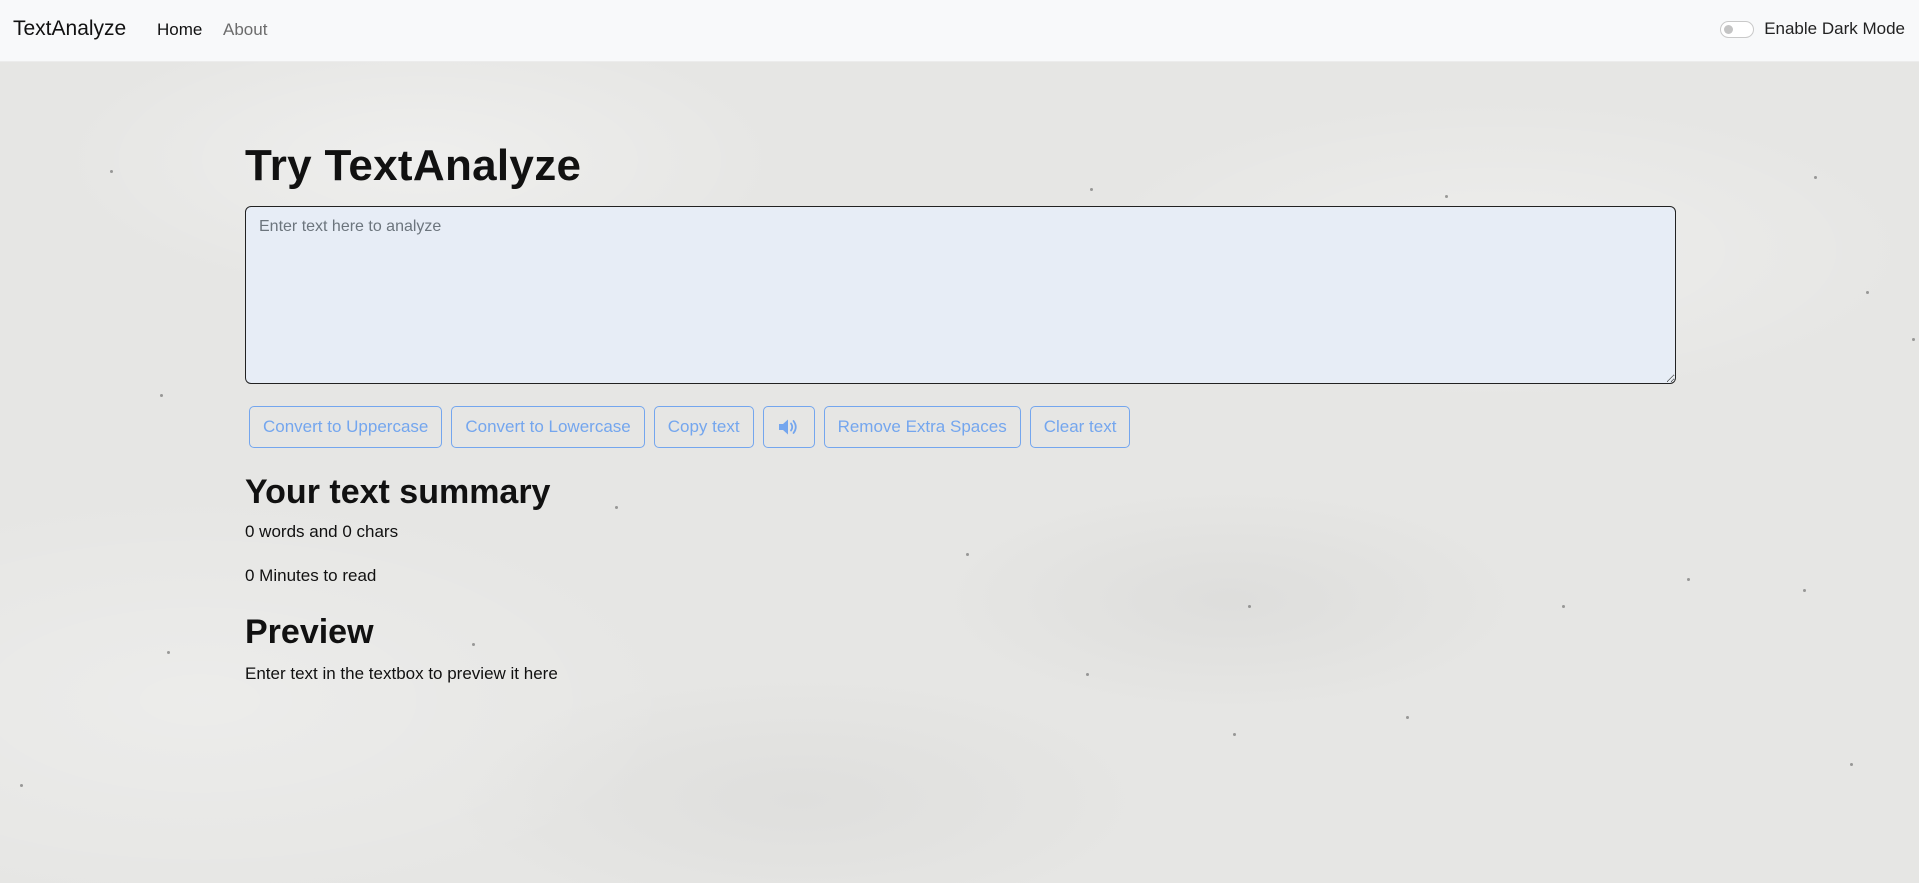 This screenshot has height=883, width=1919. I want to click on dark-mode-label: Enable Dark Mode, so click(1834, 28).